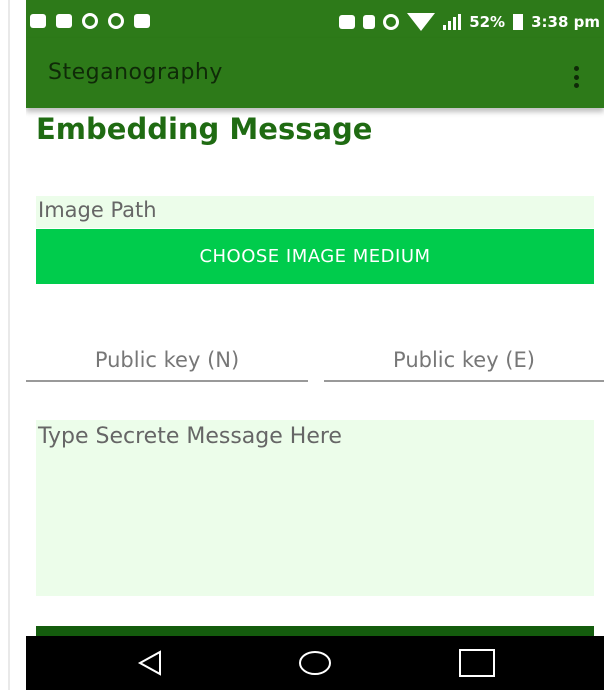 The image size is (609, 690). Describe the element at coordinates (518, 22) in the screenshot. I see `battery-icon` at that location.